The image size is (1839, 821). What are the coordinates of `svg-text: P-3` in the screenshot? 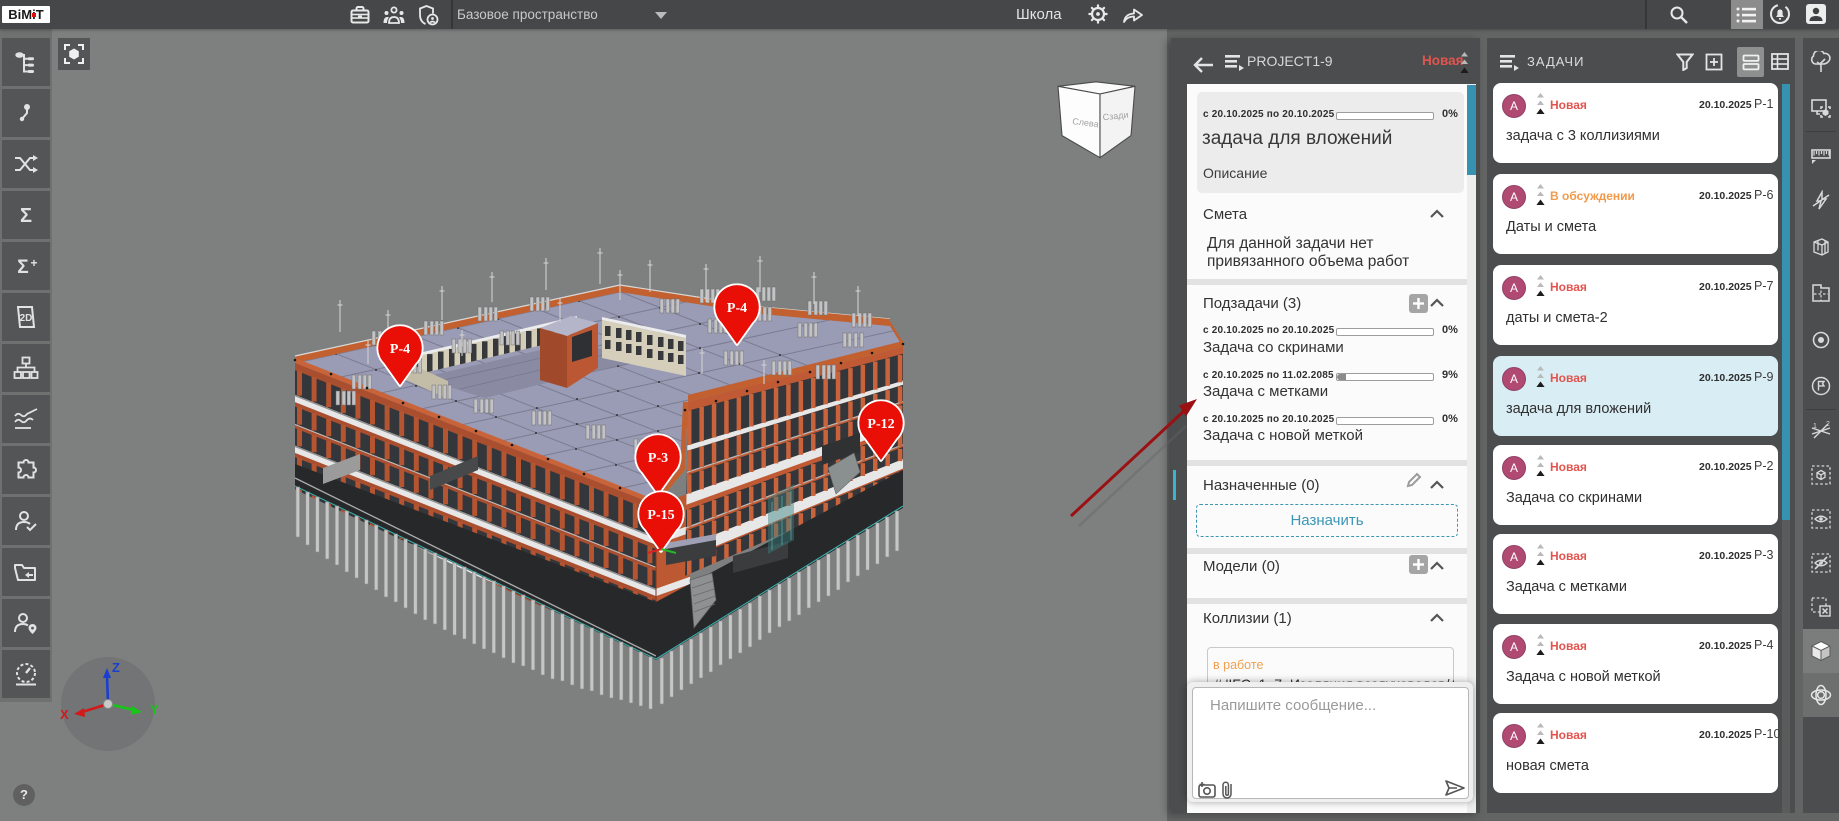 It's located at (658, 458).